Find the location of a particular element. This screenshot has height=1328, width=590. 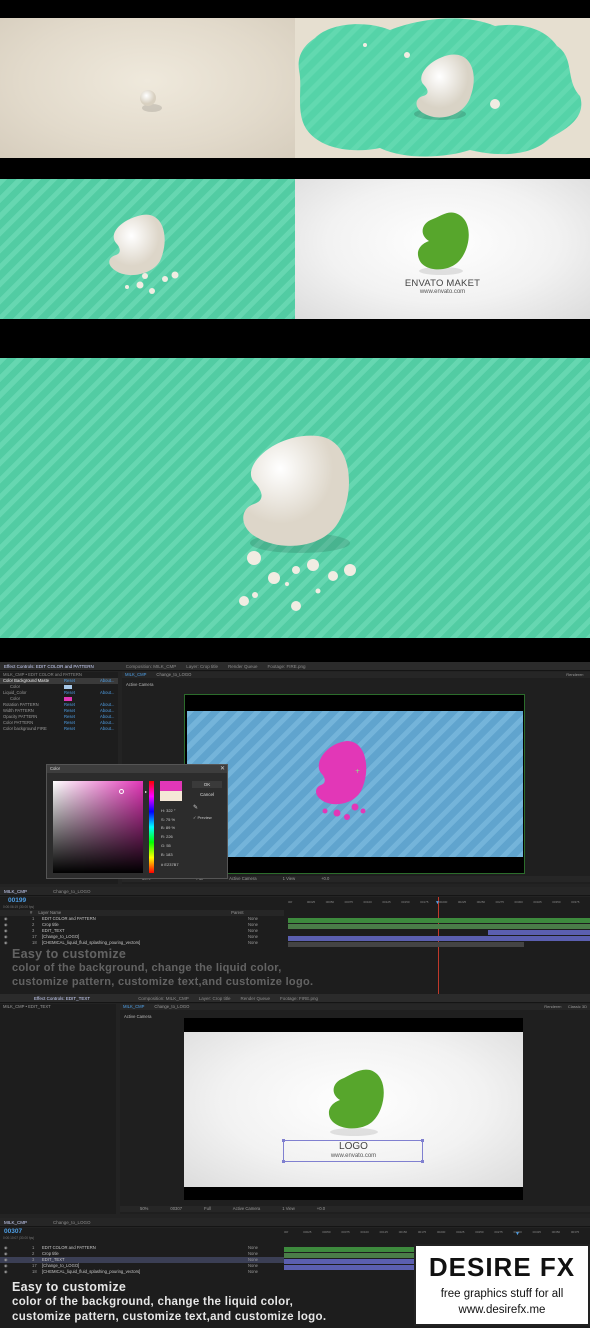

saturation-brightness-field is located at coordinates (98, 827).